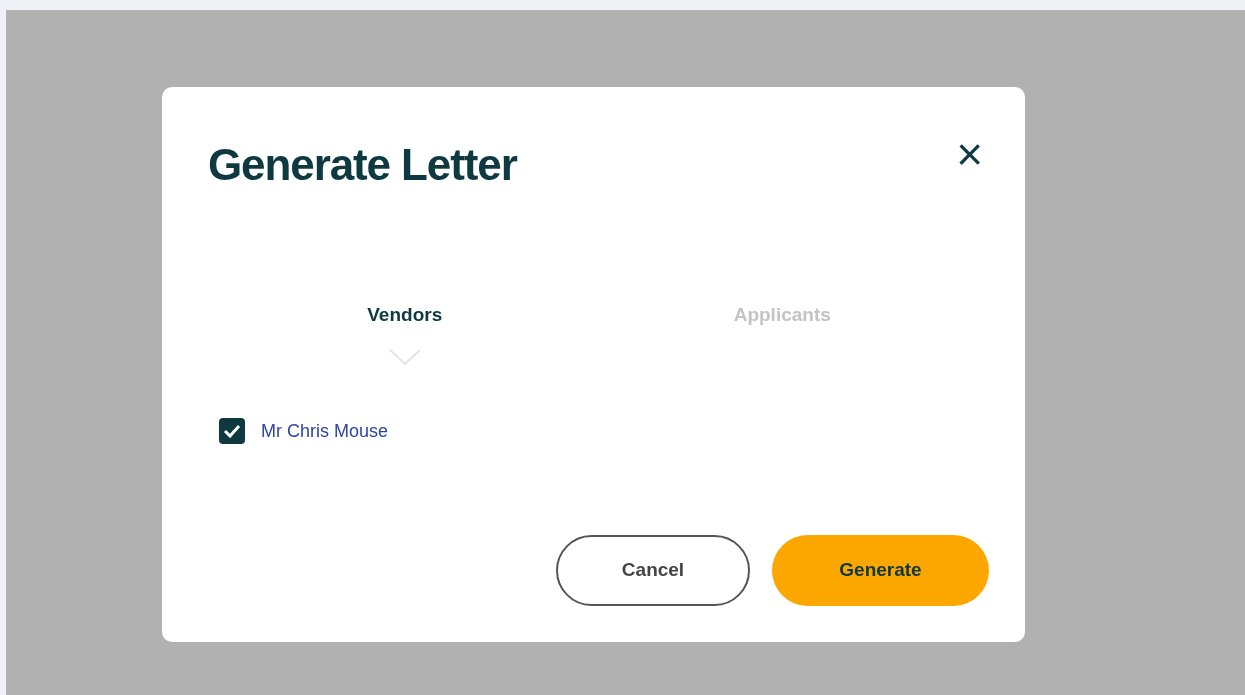  What do you see at coordinates (653, 570) in the screenshot?
I see `cancel-button: Cancel` at bounding box center [653, 570].